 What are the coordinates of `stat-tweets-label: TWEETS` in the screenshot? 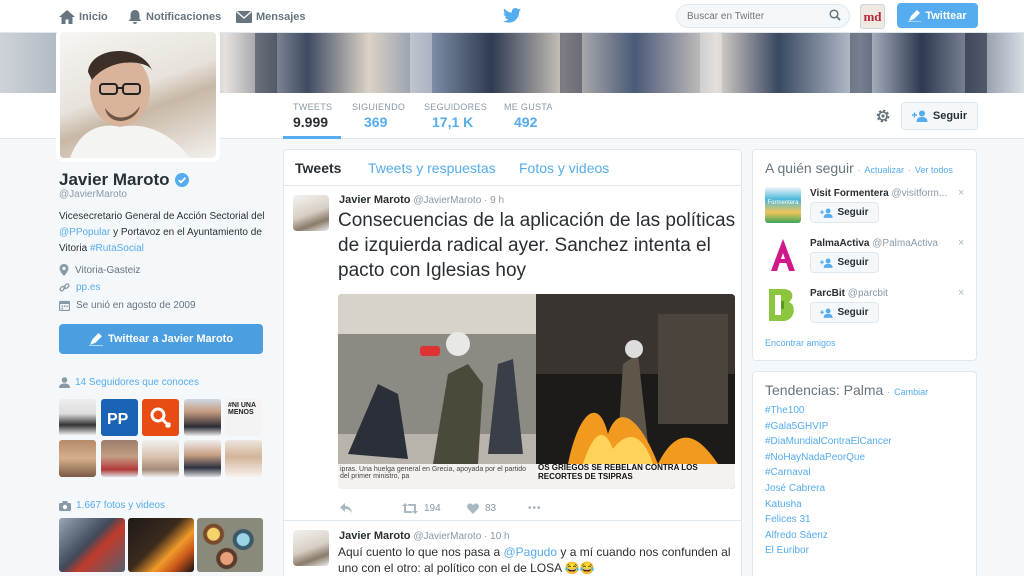 It's located at (313, 107).